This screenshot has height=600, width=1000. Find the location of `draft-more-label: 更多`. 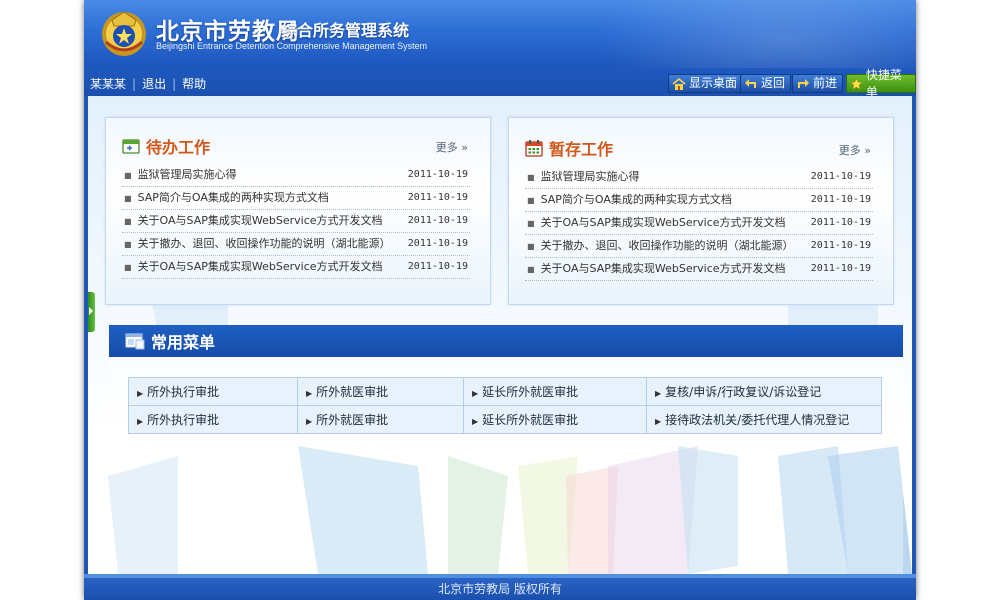

draft-more-label: 更多 is located at coordinates (849, 150).